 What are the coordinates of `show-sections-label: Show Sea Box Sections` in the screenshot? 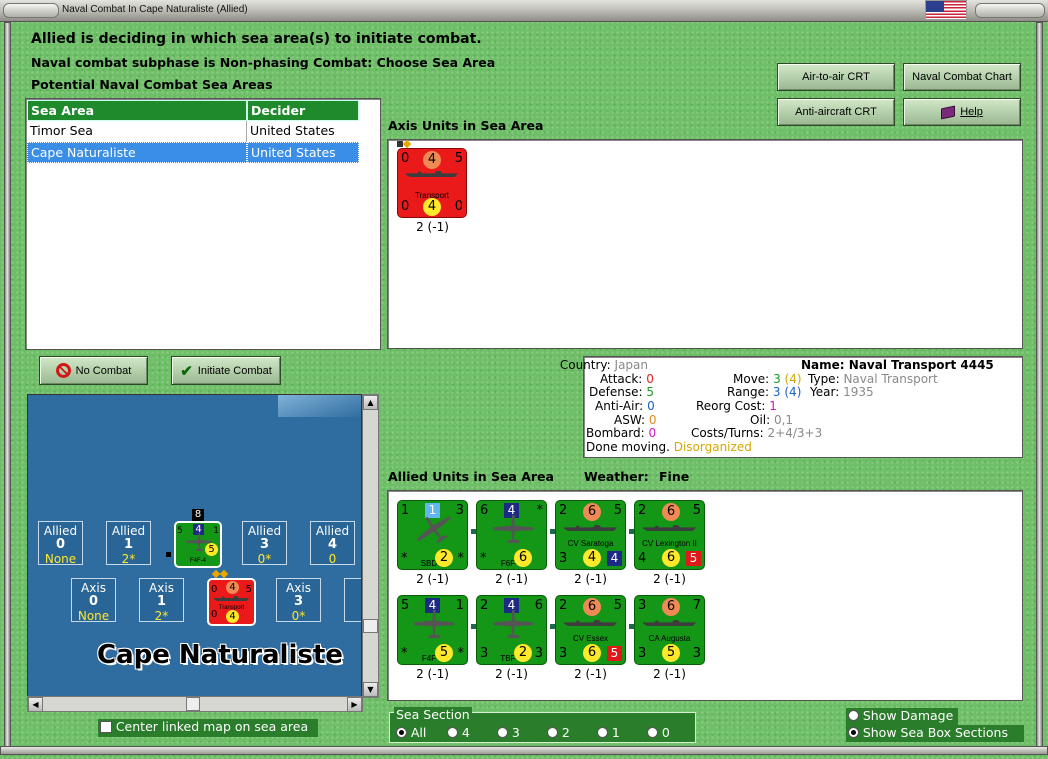 It's located at (935, 732).